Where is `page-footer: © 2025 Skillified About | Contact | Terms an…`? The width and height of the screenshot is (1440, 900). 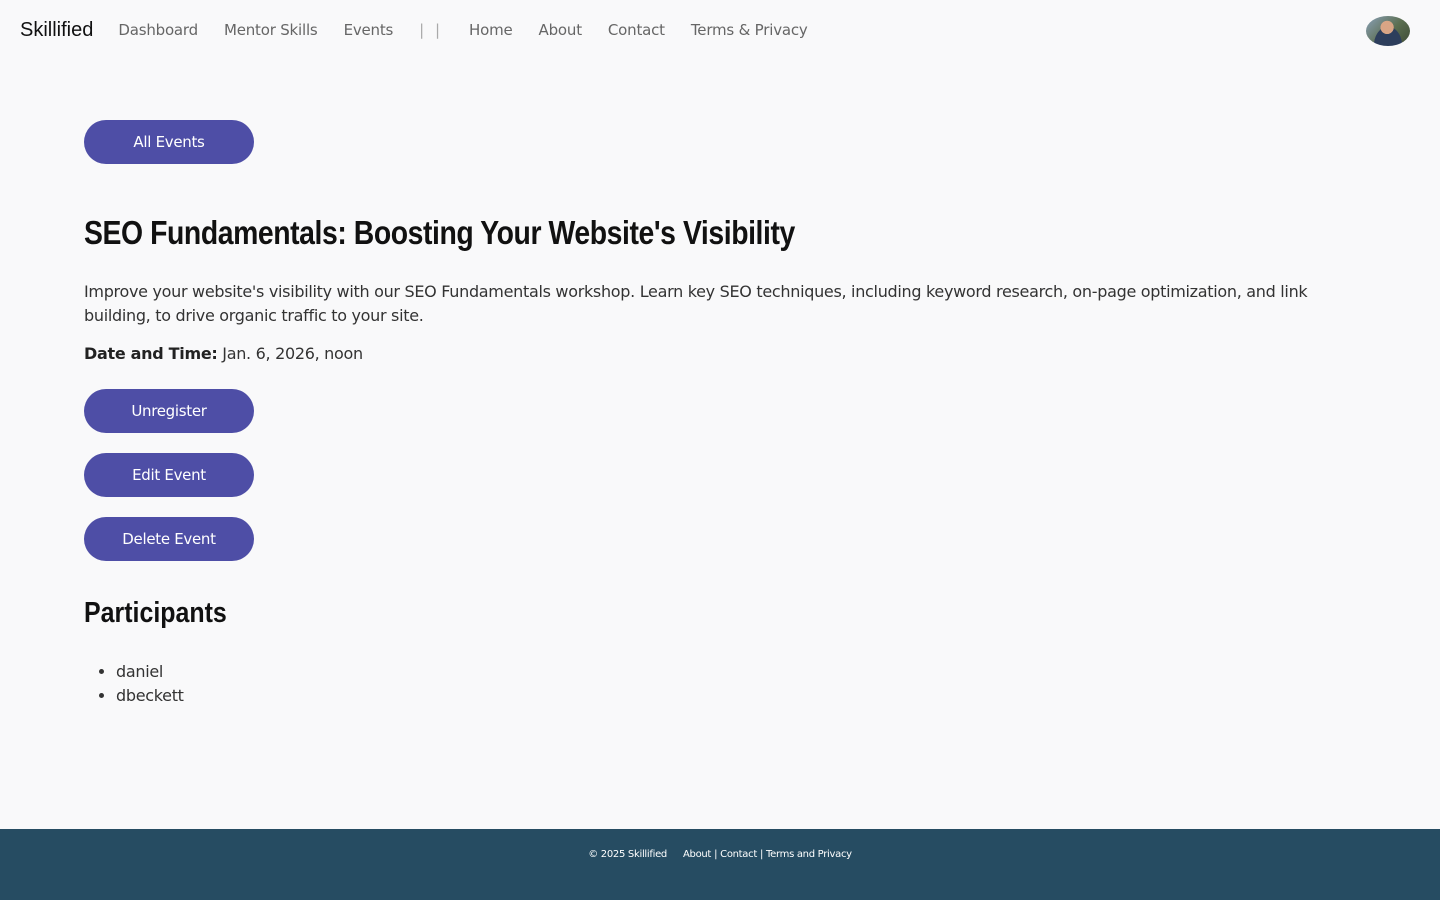 page-footer: © 2025 Skillified About | Contact | Terms an… is located at coordinates (720, 864).